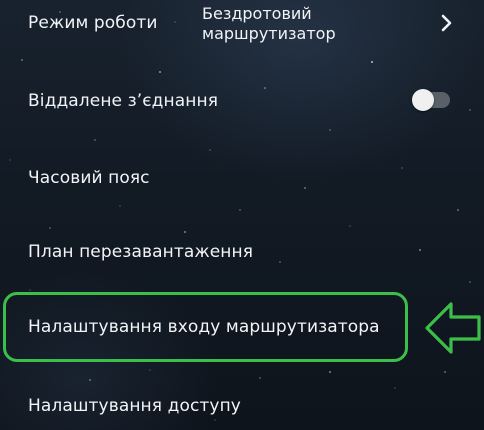 The width and height of the screenshot is (484, 430). I want to click on remote-connection-toggle, so click(431, 100).